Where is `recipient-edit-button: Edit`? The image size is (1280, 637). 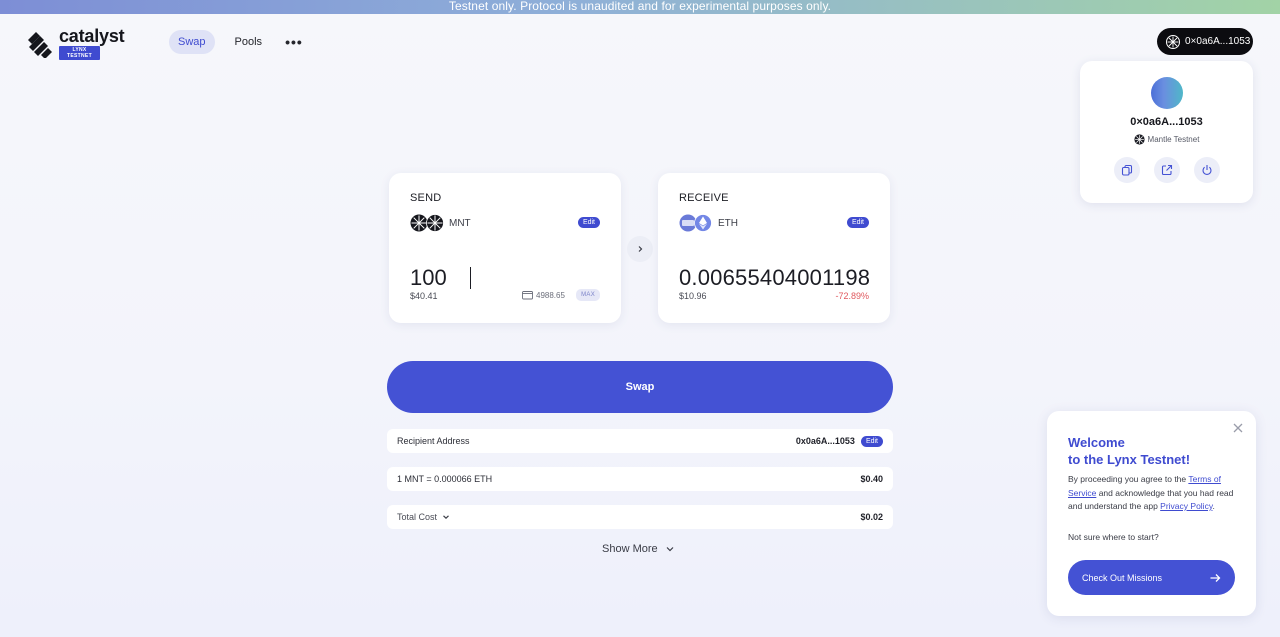
recipient-edit-button: Edit is located at coordinates (871, 441).